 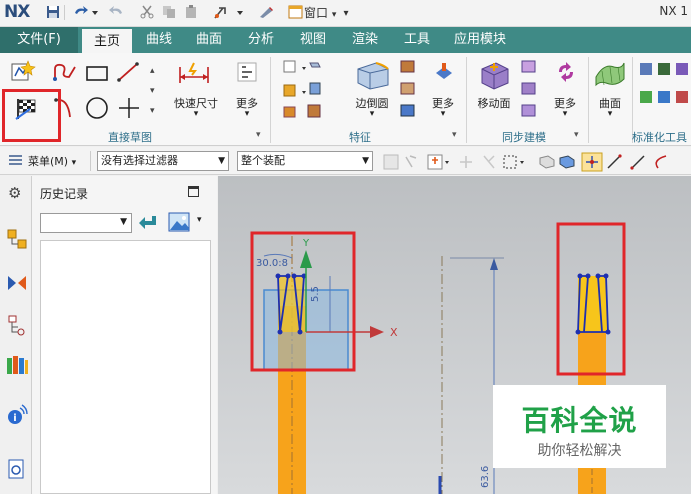 What do you see at coordinates (147, 13) in the screenshot?
I see `cut-icon` at bounding box center [147, 13].